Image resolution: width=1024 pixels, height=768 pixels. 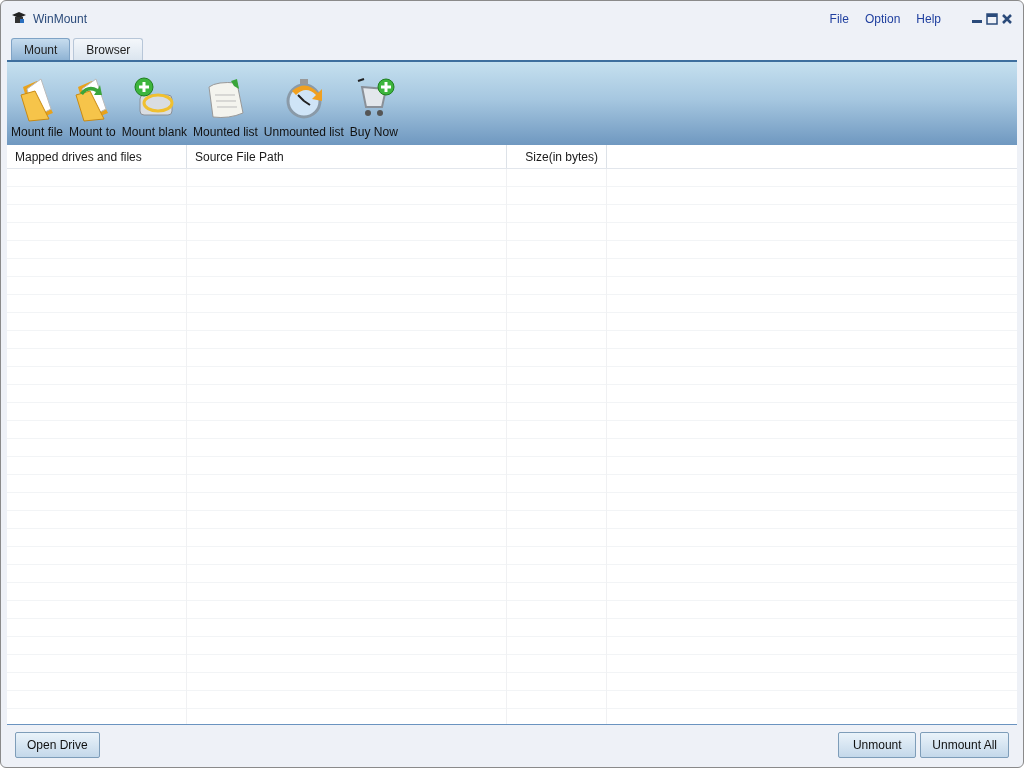 What do you see at coordinates (97, 156) in the screenshot?
I see `column-header: Mapped drives and files` at bounding box center [97, 156].